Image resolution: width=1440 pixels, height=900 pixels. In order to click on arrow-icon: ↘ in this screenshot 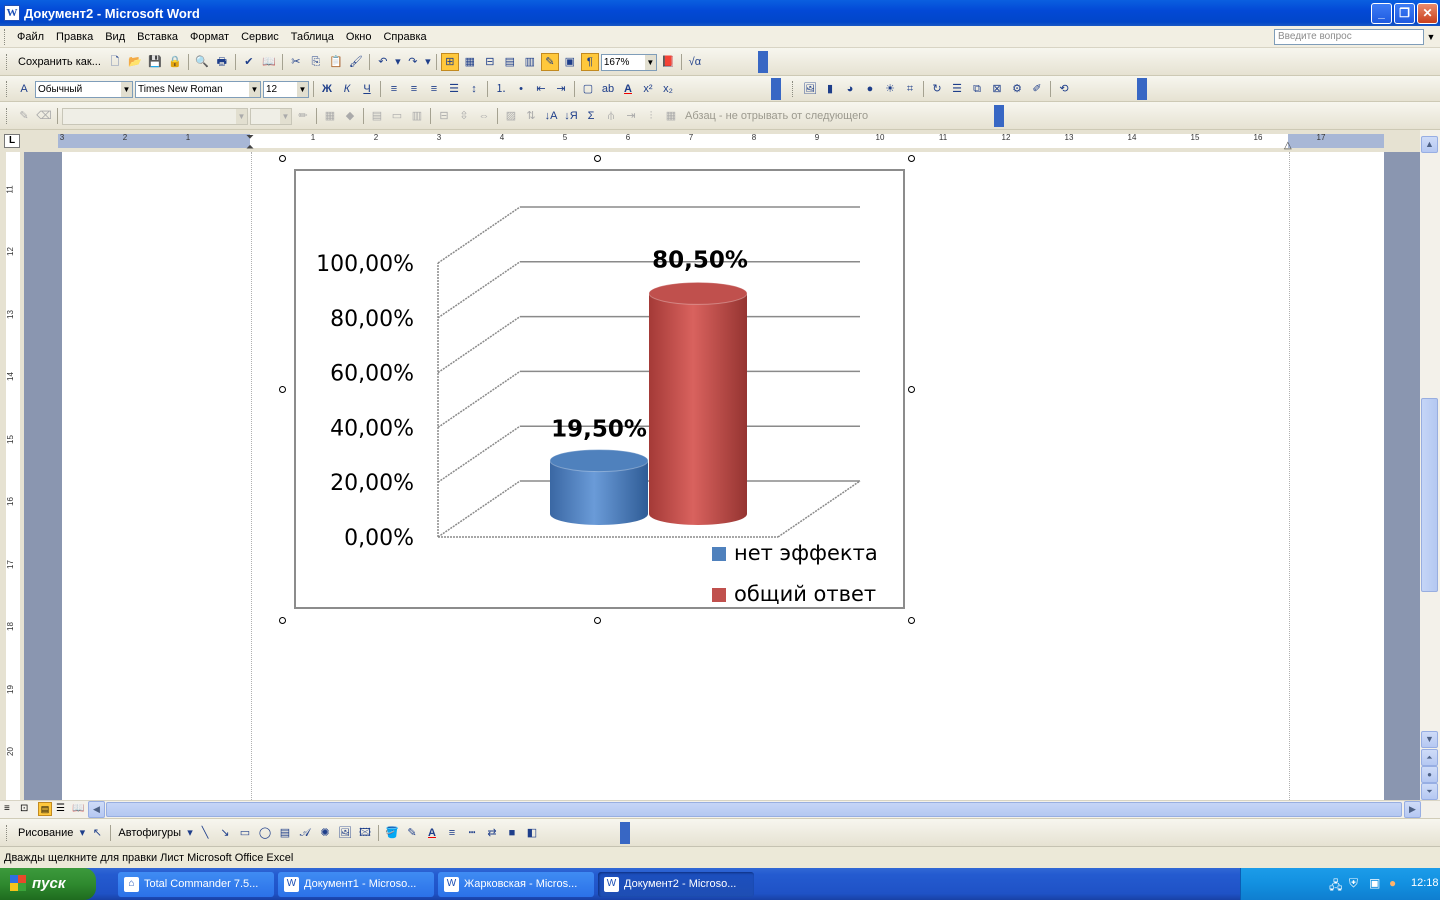, I will do `click(225, 833)`.